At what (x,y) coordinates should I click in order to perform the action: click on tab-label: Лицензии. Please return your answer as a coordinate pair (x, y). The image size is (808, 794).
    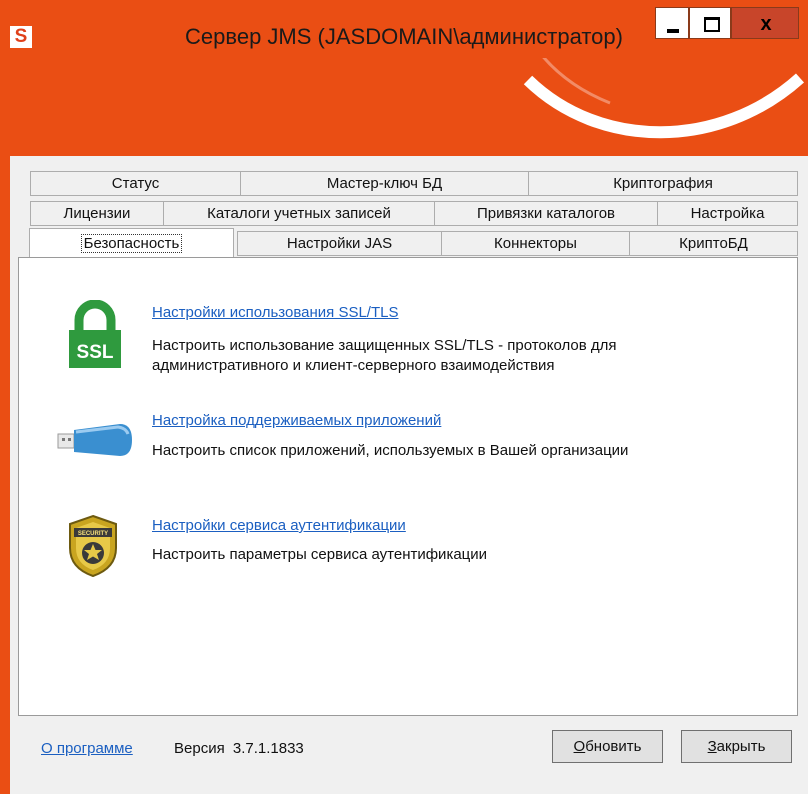
    Looking at the image, I should click on (97, 213).